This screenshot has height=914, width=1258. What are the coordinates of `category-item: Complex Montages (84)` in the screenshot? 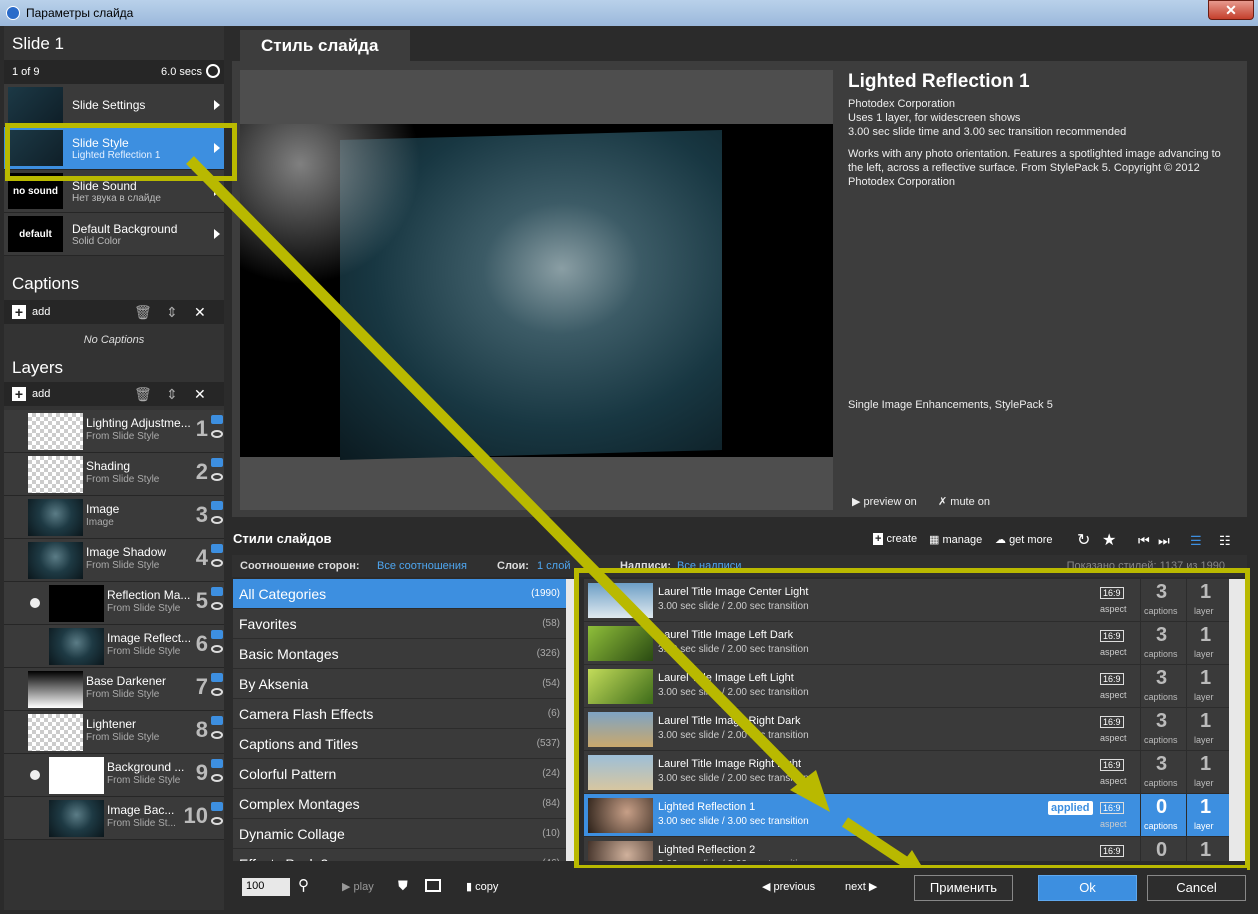 It's located at (399, 804).